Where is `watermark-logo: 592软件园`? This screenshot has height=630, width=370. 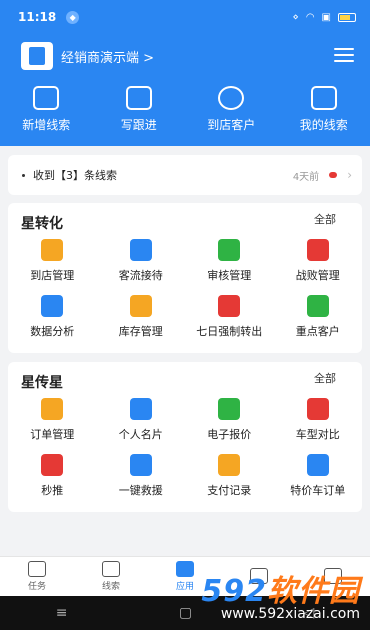
watermark-logo: 592软件园 is located at coordinates (280, 591).